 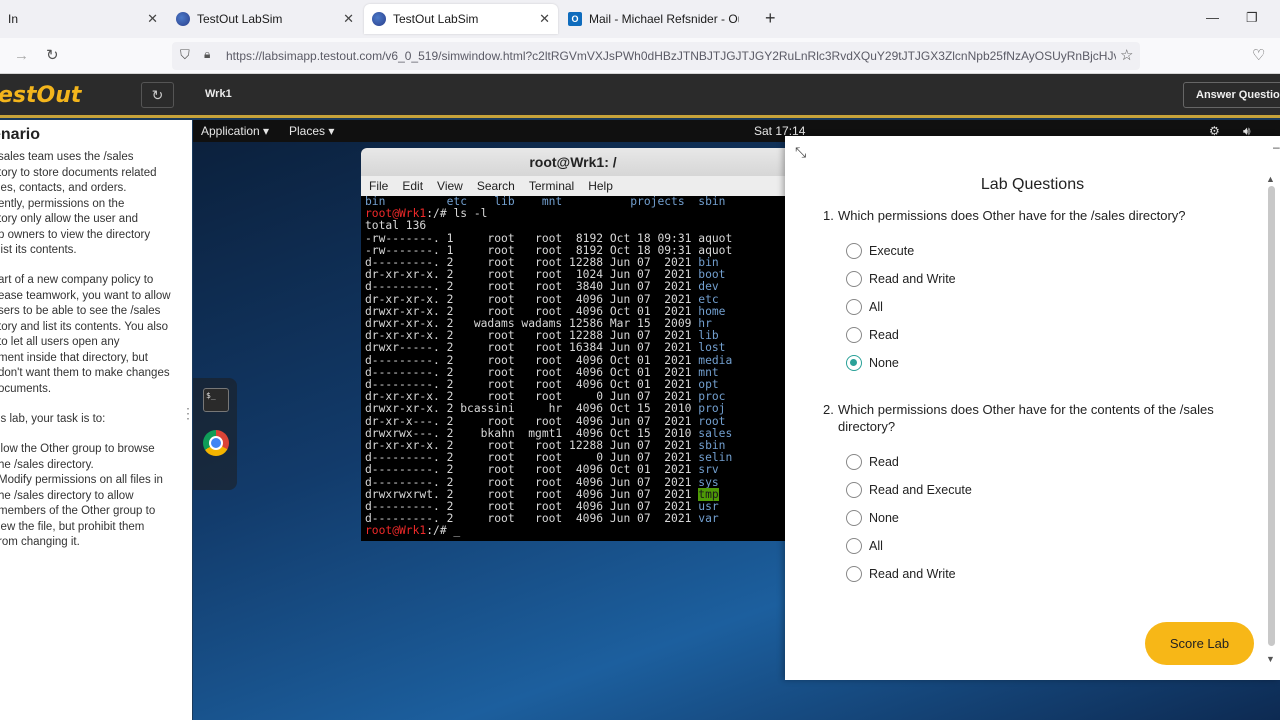 I want to click on answer-questions-button: Answer Question, so click(x=1231, y=95).